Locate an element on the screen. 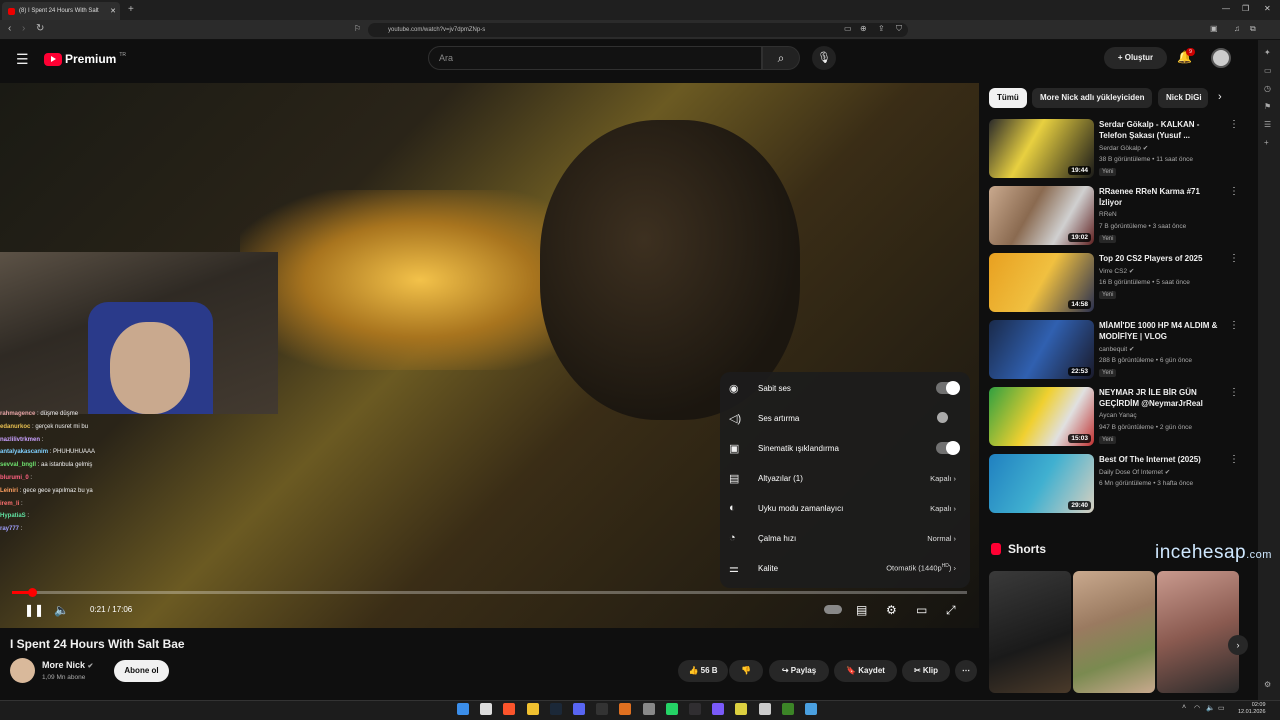 This screenshot has width=1280, height=720. sidebar-settings-icon: ⚙ is located at coordinates (1267, 684).